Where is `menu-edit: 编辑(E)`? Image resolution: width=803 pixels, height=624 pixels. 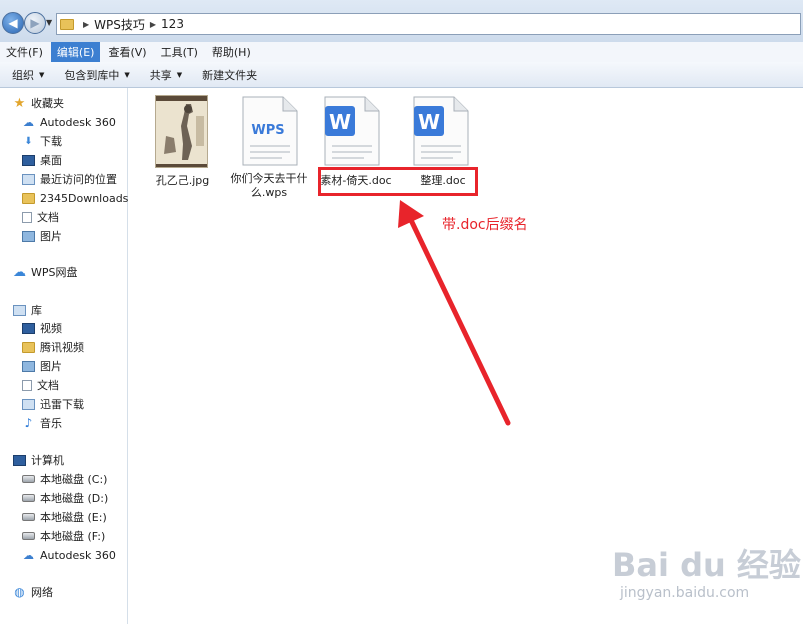
menu-edit: 编辑(E) is located at coordinates (75, 52).